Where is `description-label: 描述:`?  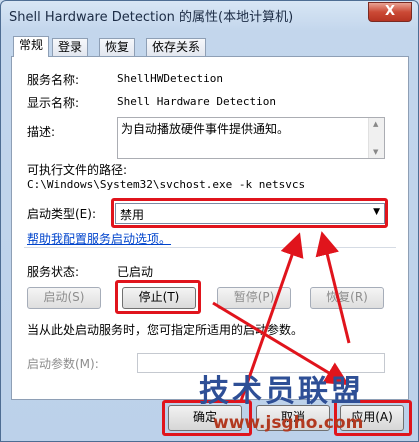 description-label: 描述: is located at coordinates (41, 132).